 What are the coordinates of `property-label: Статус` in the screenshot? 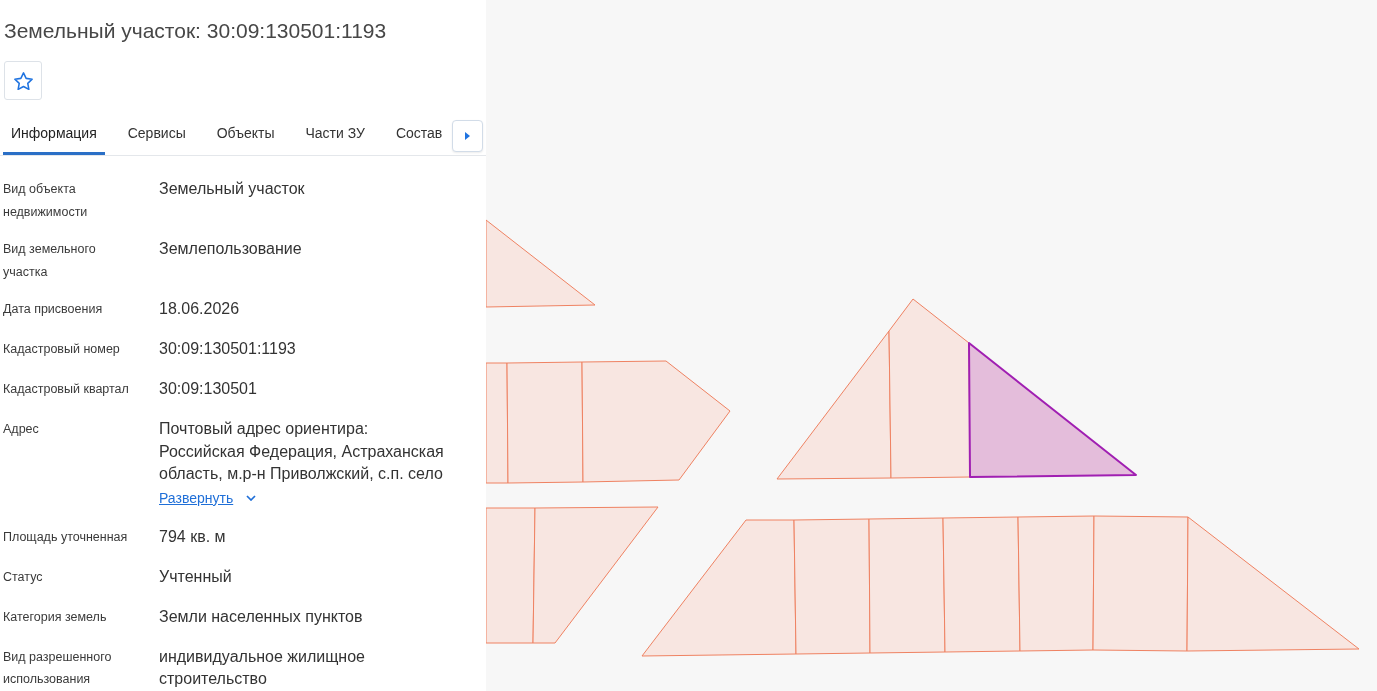 It's located at (23, 577).